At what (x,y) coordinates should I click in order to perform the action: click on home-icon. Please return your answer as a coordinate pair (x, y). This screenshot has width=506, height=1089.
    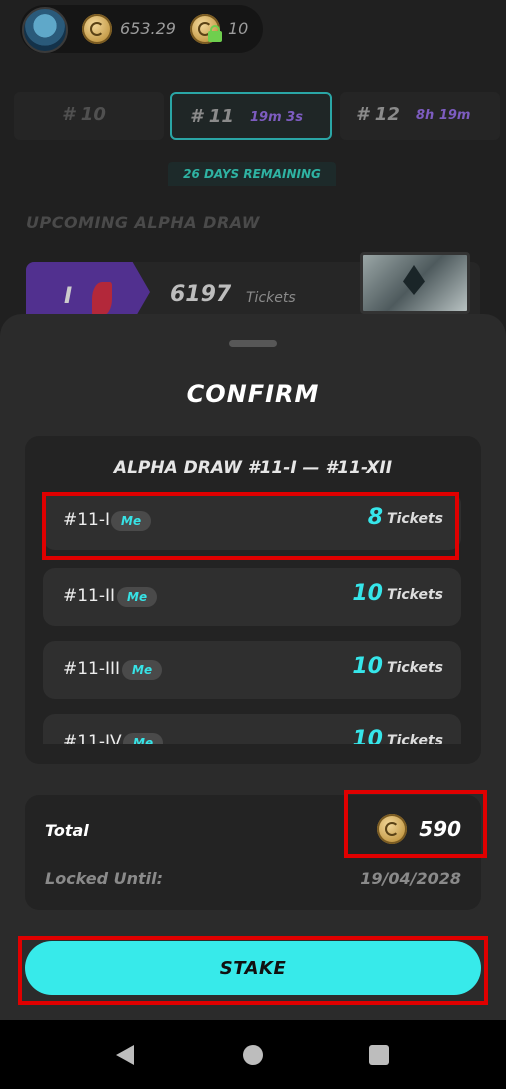
    Looking at the image, I should click on (253, 1055).